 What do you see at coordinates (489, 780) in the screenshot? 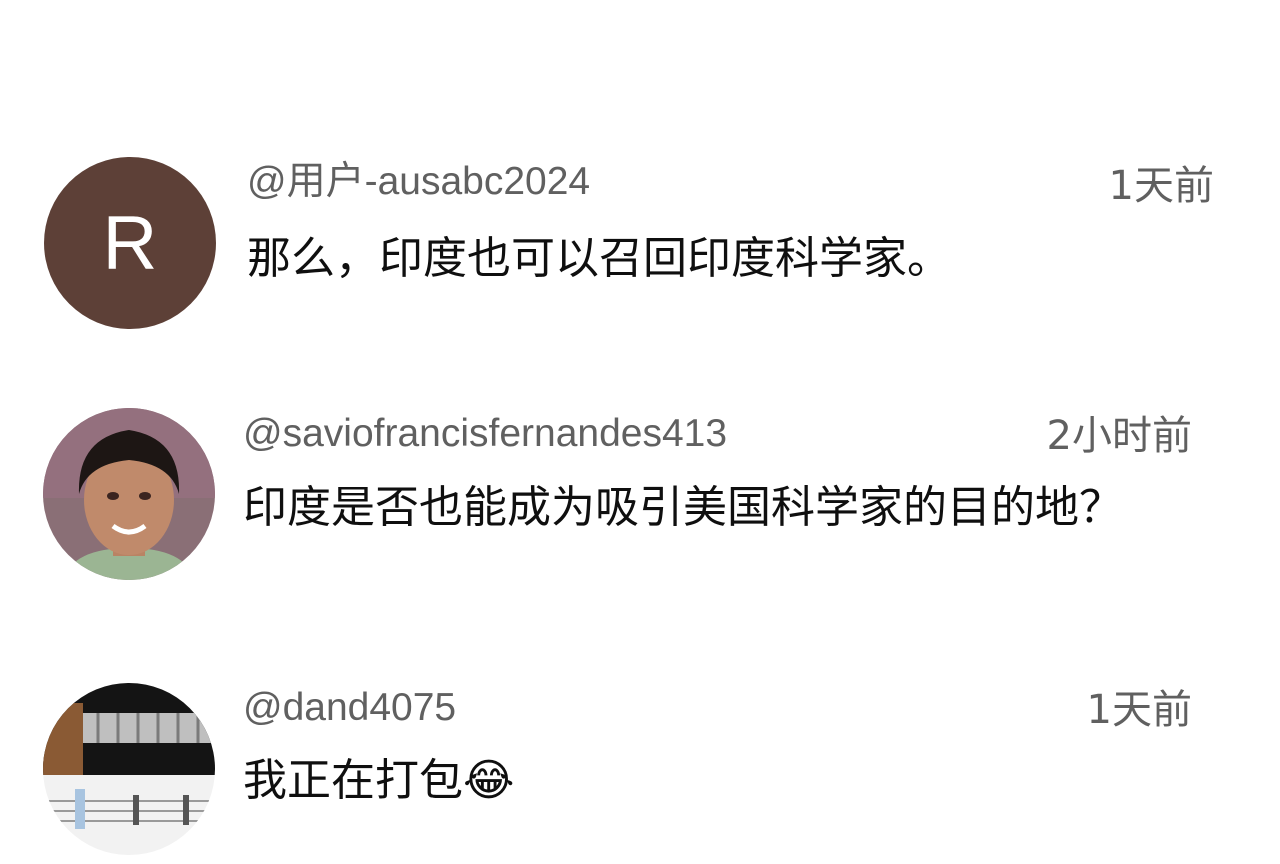
I see `laughing-emoji-icon: 😂` at bounding box center [489, 780].